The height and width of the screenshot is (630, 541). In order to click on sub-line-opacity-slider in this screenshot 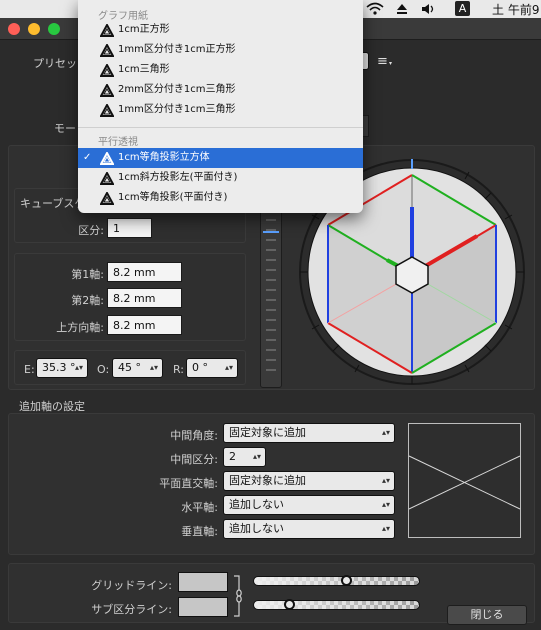, I will do `click(336, 604)`.